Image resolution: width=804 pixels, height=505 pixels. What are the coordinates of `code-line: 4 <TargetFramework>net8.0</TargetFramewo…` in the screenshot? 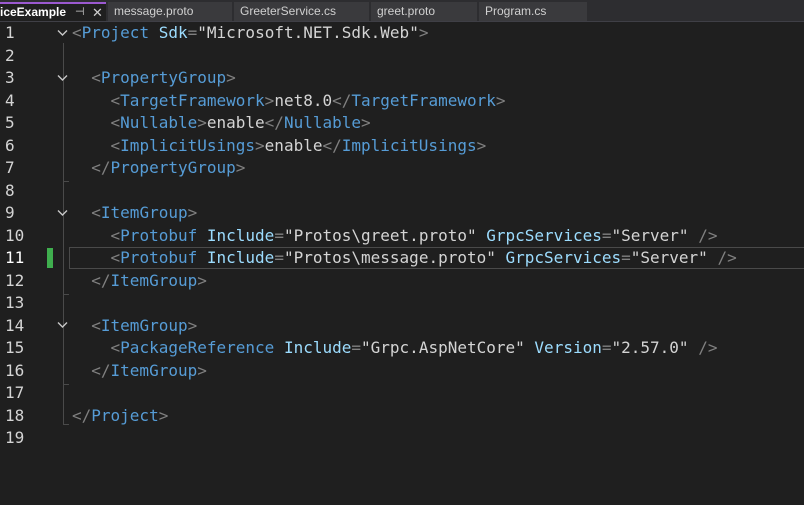 It's located at (402, 101).